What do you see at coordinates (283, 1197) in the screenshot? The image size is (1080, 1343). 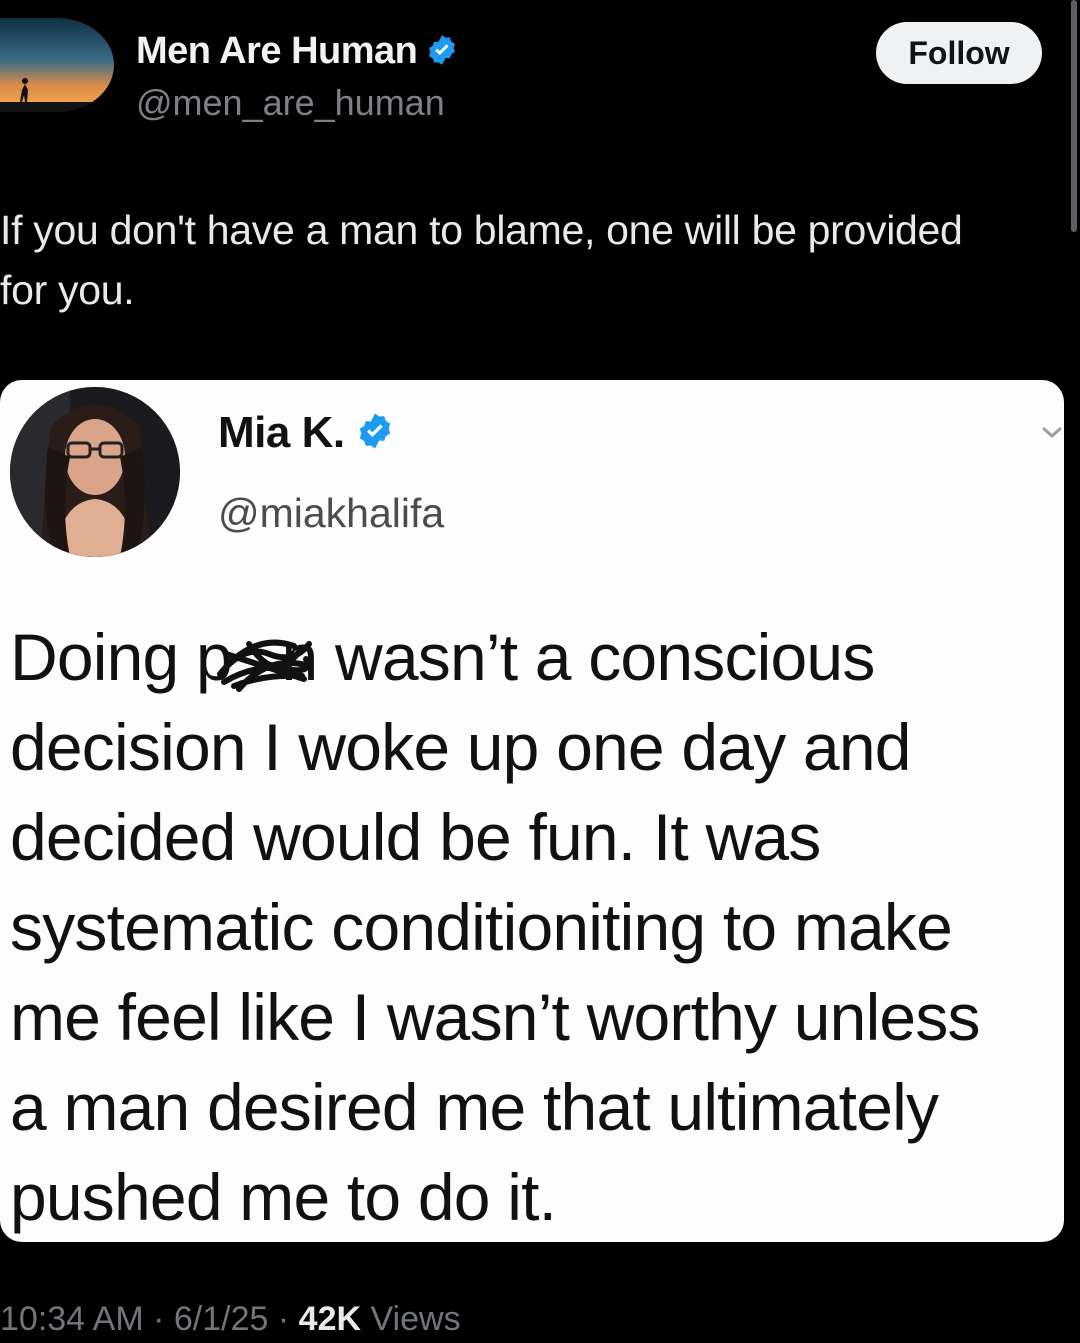 I see `quoted-text-line: pushed me to do it.` at bounding box center [283, 1197].